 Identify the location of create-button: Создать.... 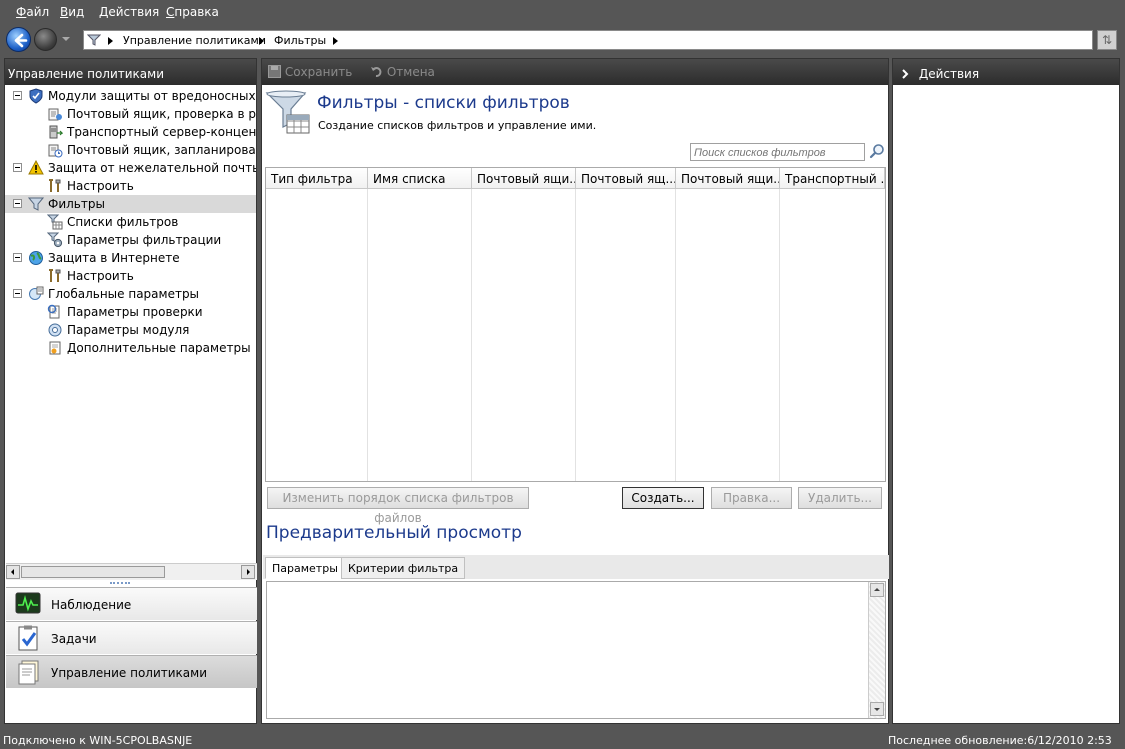
(663, 498).